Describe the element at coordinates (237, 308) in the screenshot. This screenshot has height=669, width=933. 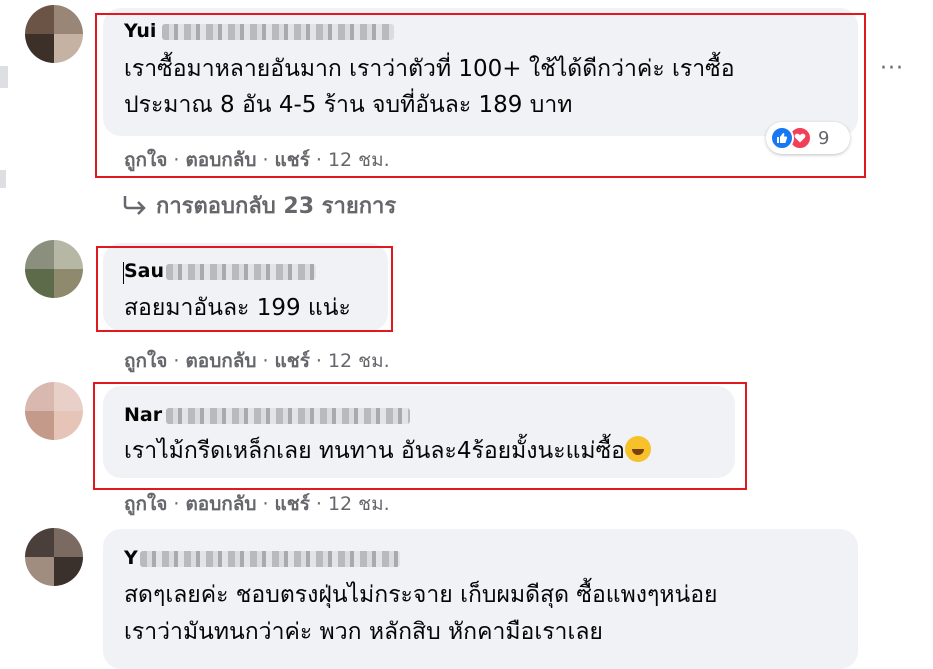
I see `comment-text-line: สอยมาอันละ 199 แน่ะ` at that location.